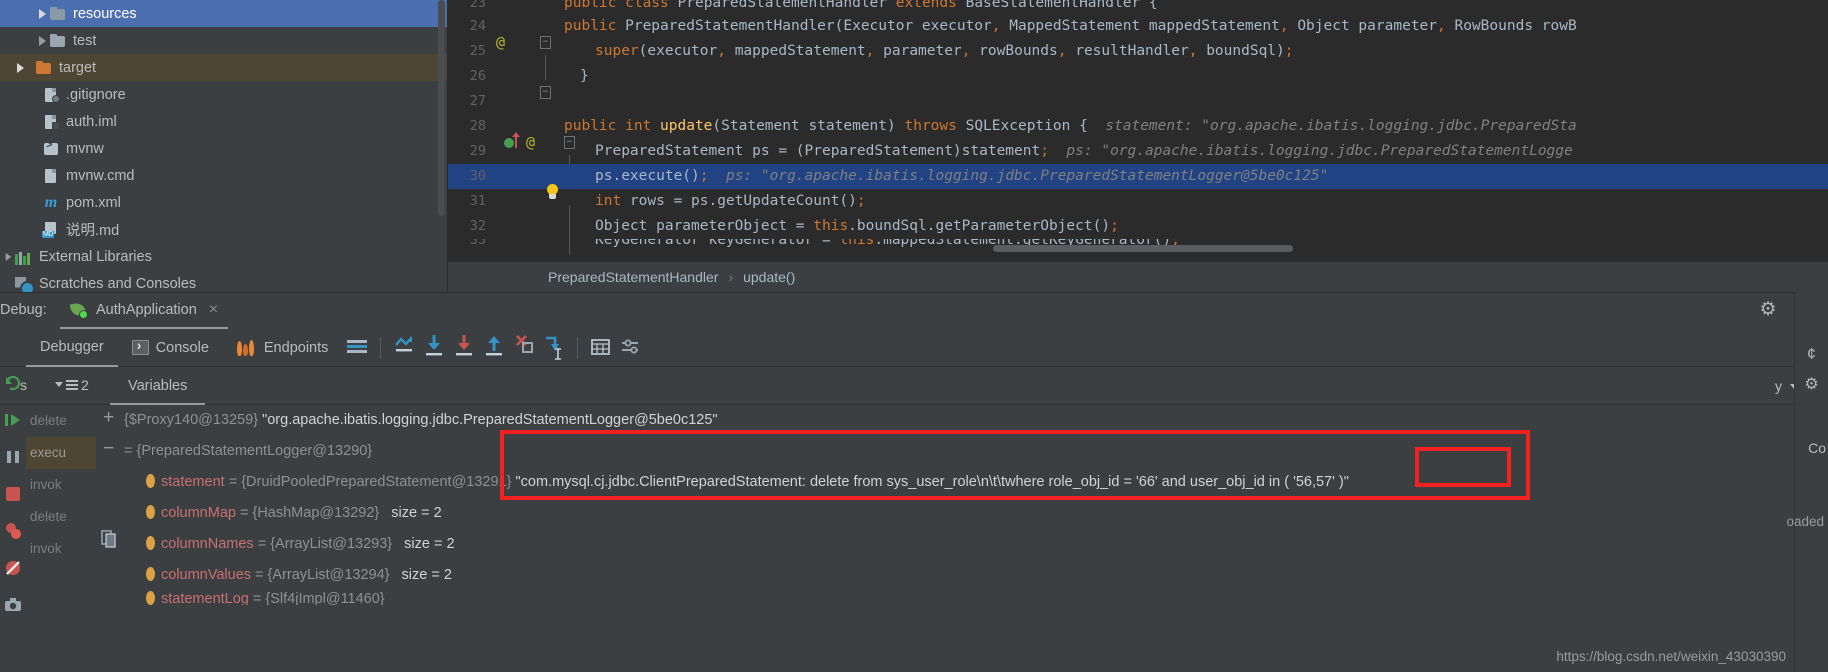 The image size is (1828, 672). I want to click on currency-icon: ¢, so click(1812, 355).